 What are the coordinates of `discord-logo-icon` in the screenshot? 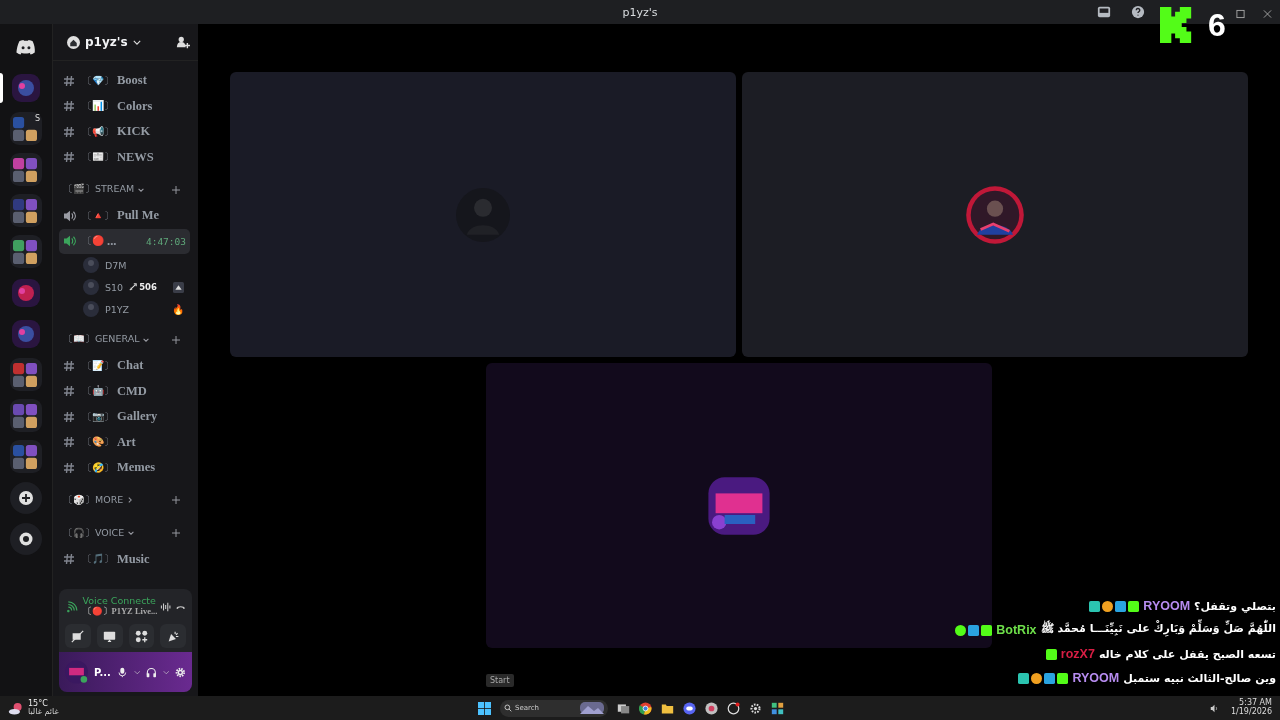 It's located at (26, 46).